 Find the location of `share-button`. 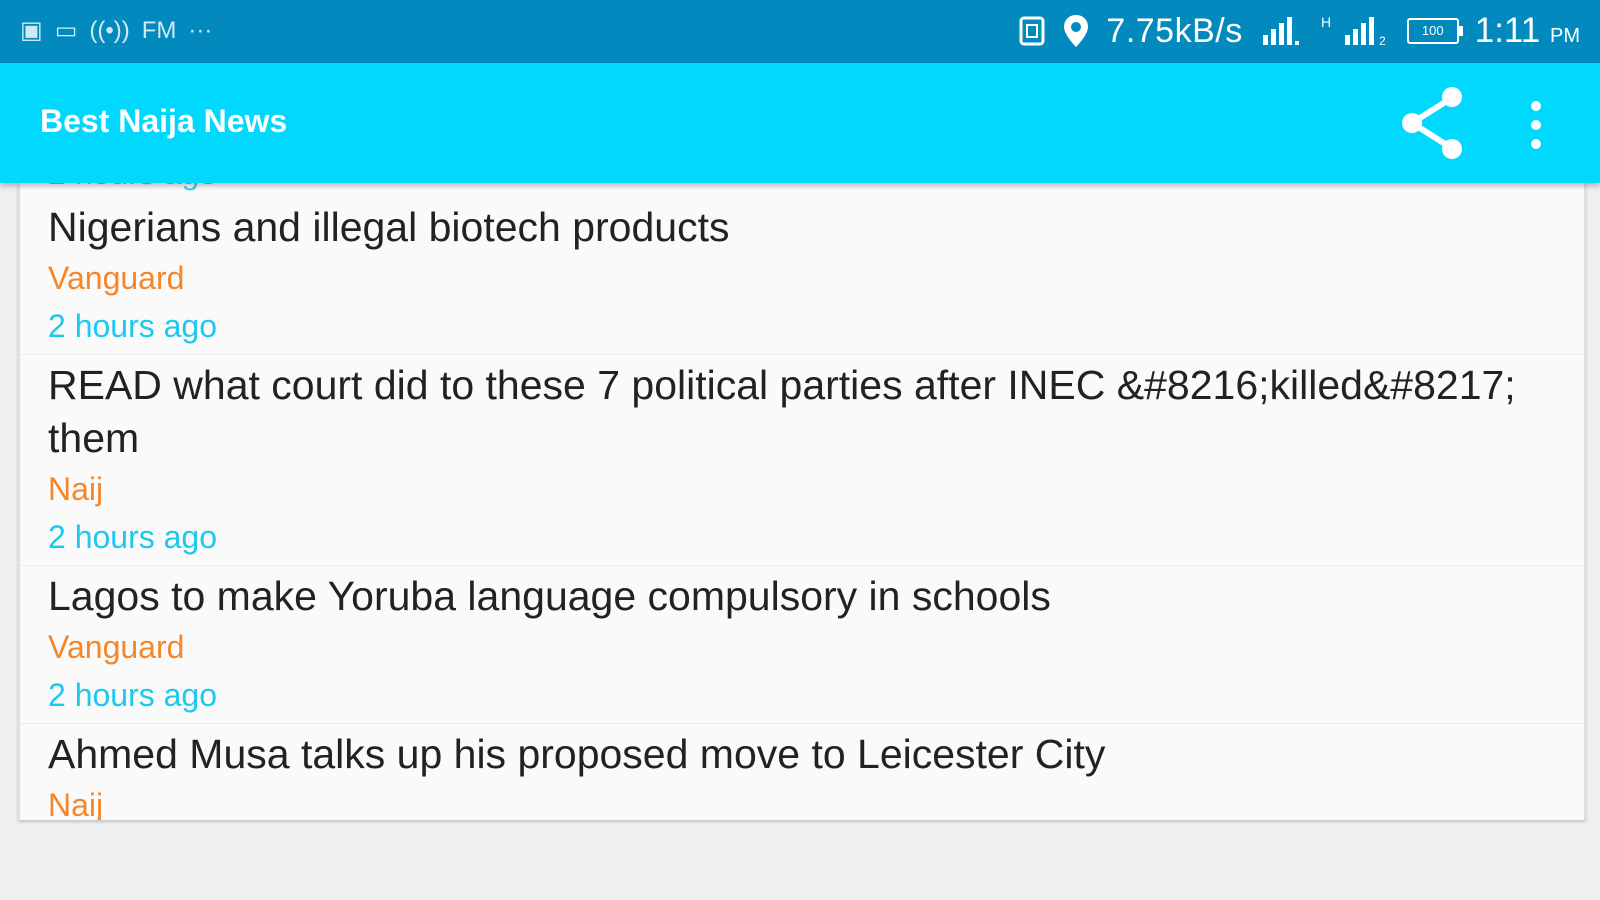

share-button is located at coordinates (1432, 123).